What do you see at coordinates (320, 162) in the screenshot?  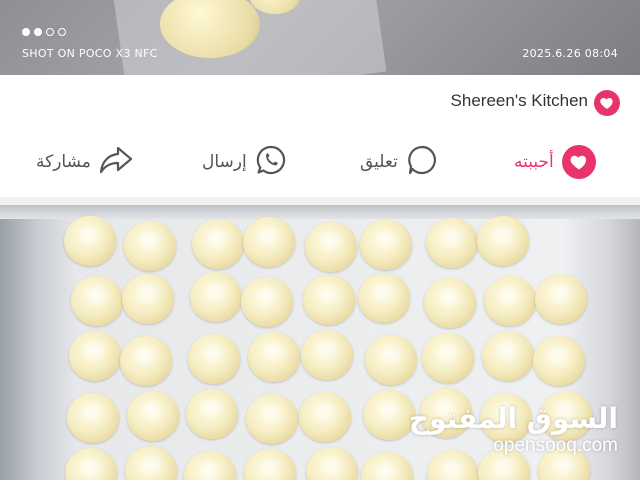 I see `action-bar: مشاركة إرسال تعليق أحببته` at bounding box center [320, 162].